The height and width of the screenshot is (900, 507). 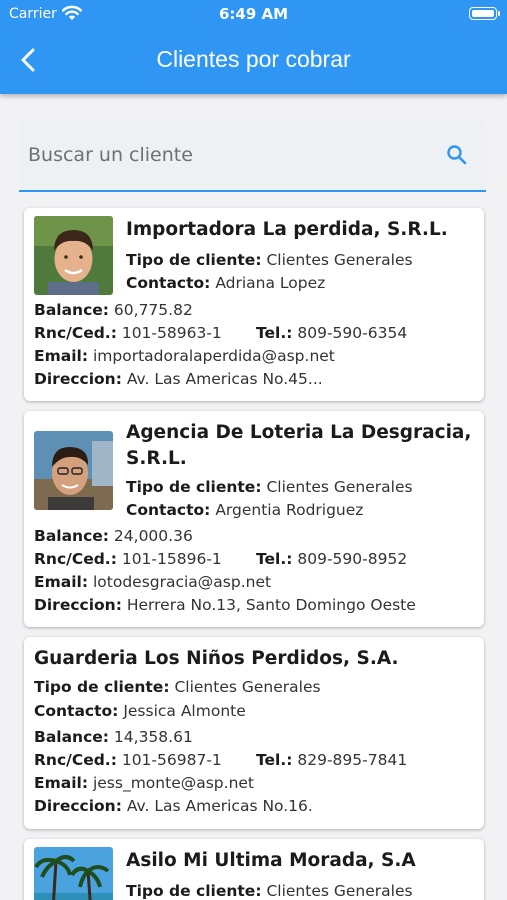 What do you see at coordinates (153, 310) in the screenshot?
I see `balance-value: 60,775.82` at bounding box center [153, 310].